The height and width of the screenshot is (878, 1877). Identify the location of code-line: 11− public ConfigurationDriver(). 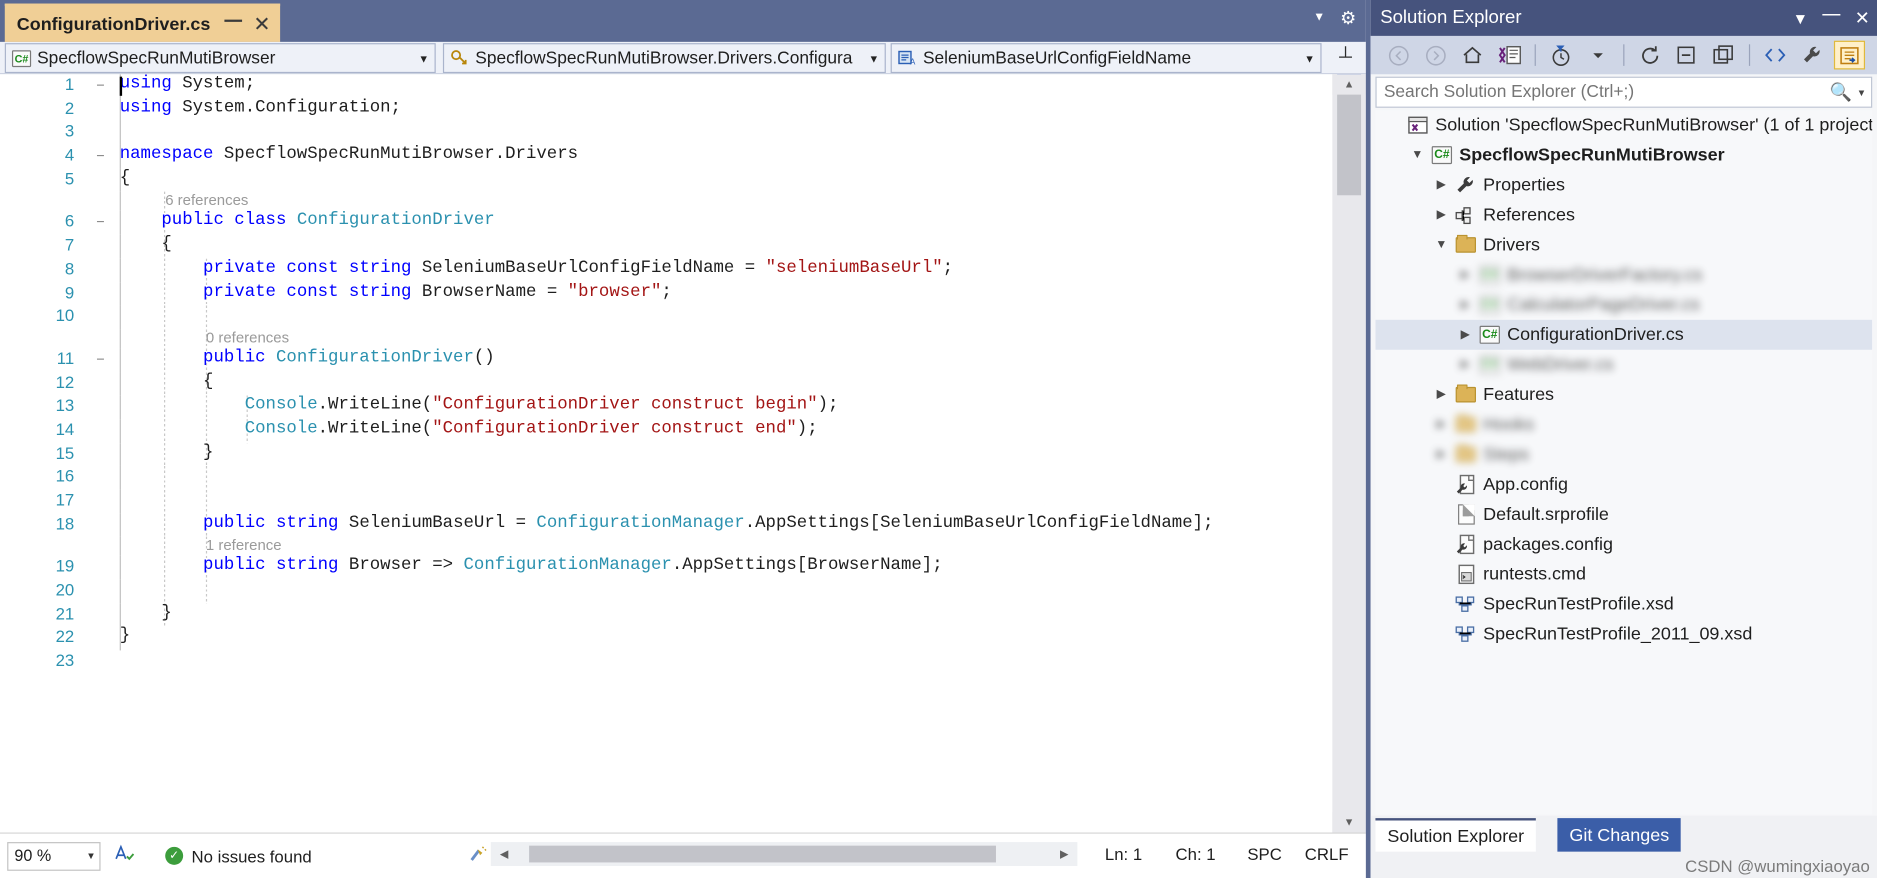
(666, 360).